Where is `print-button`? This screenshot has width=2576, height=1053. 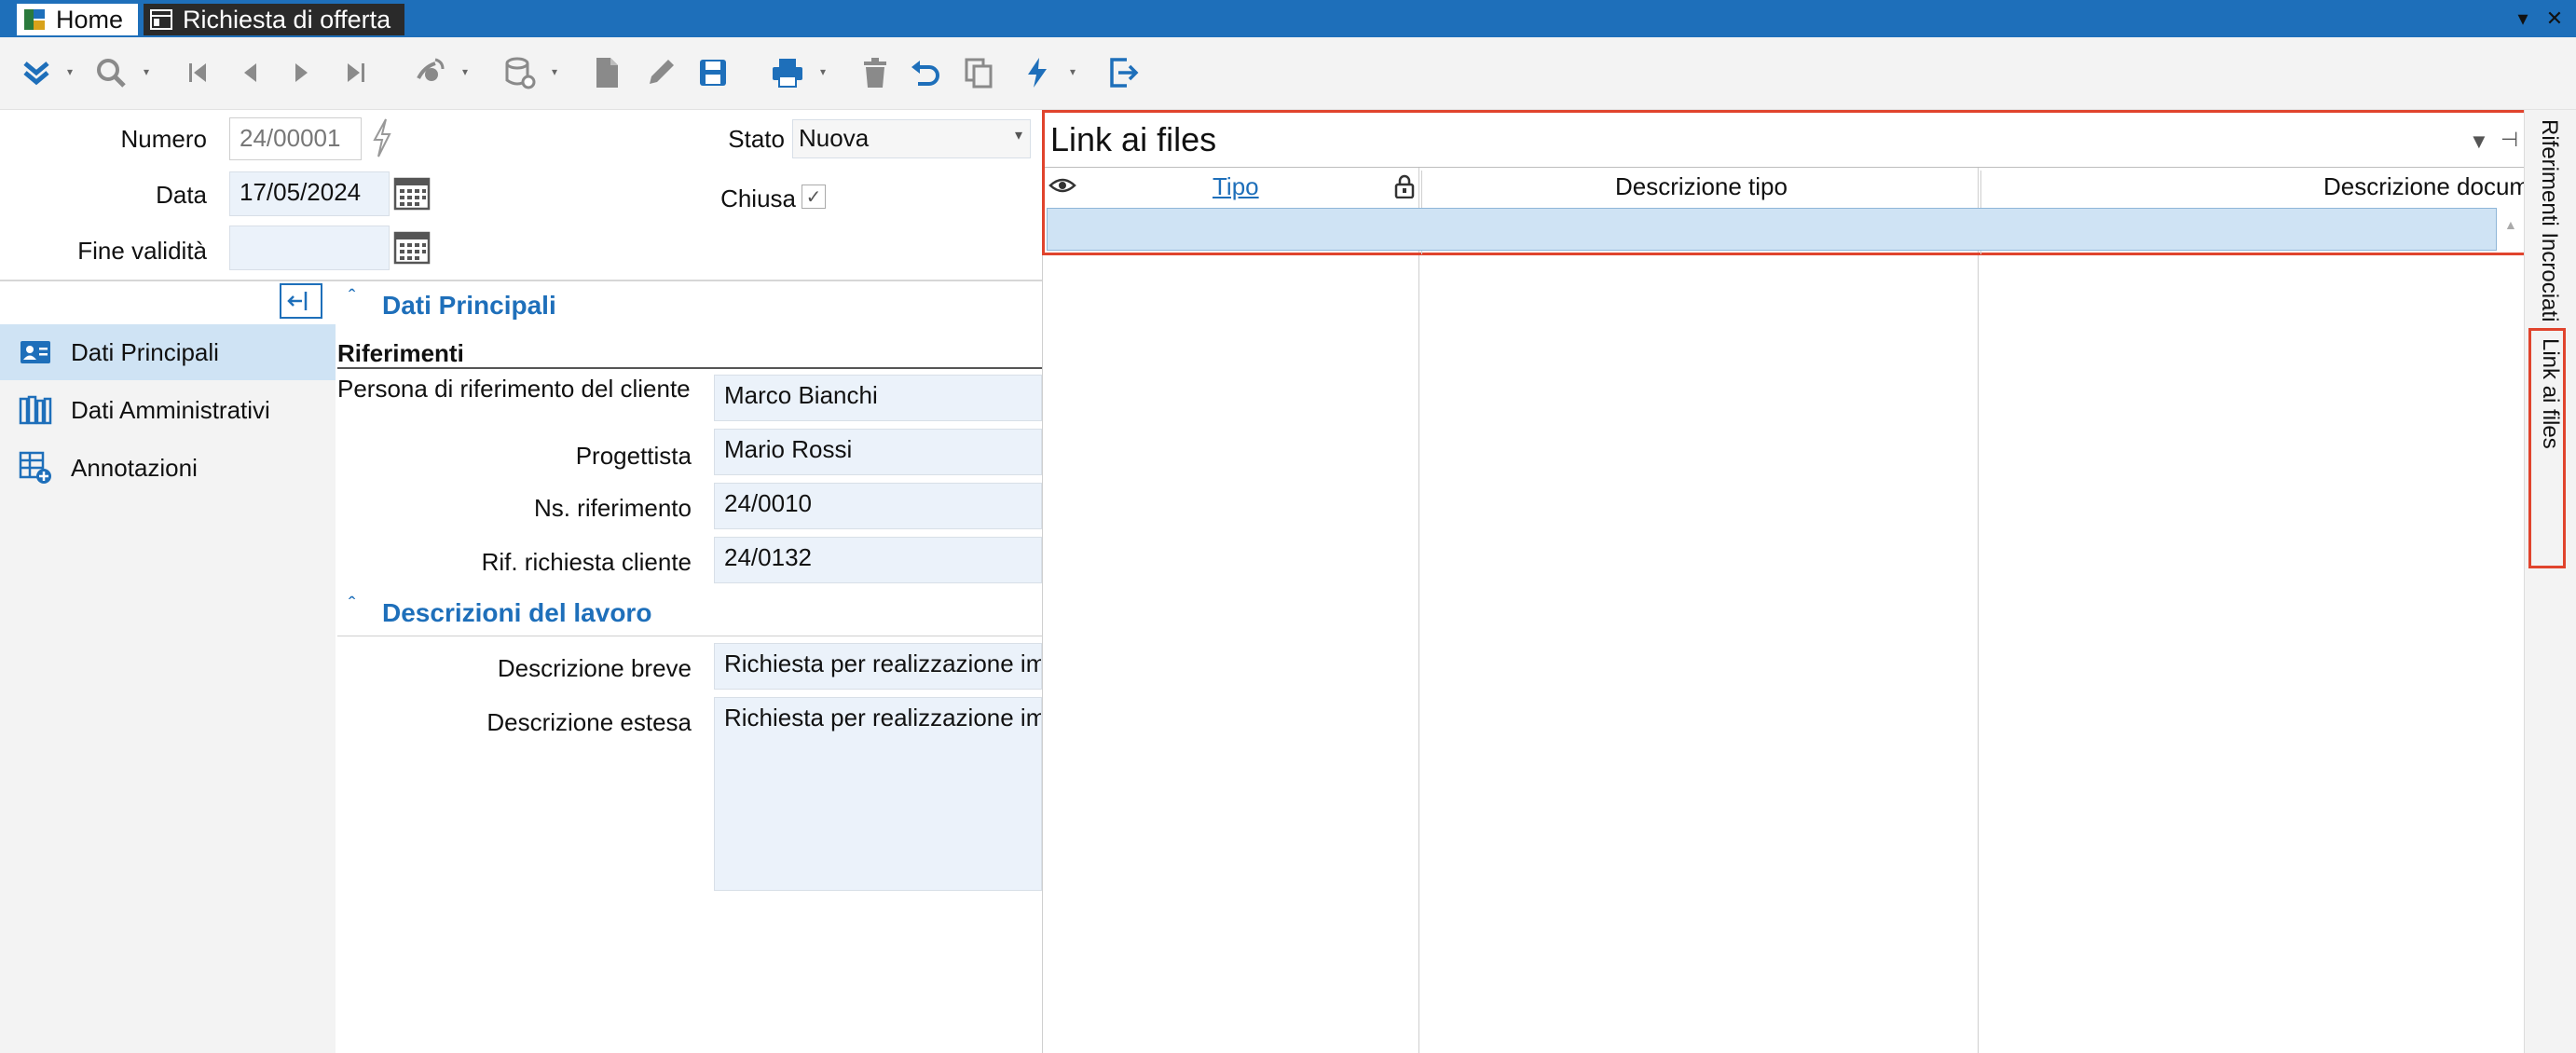 print-button is located at coordinates (787, 73).